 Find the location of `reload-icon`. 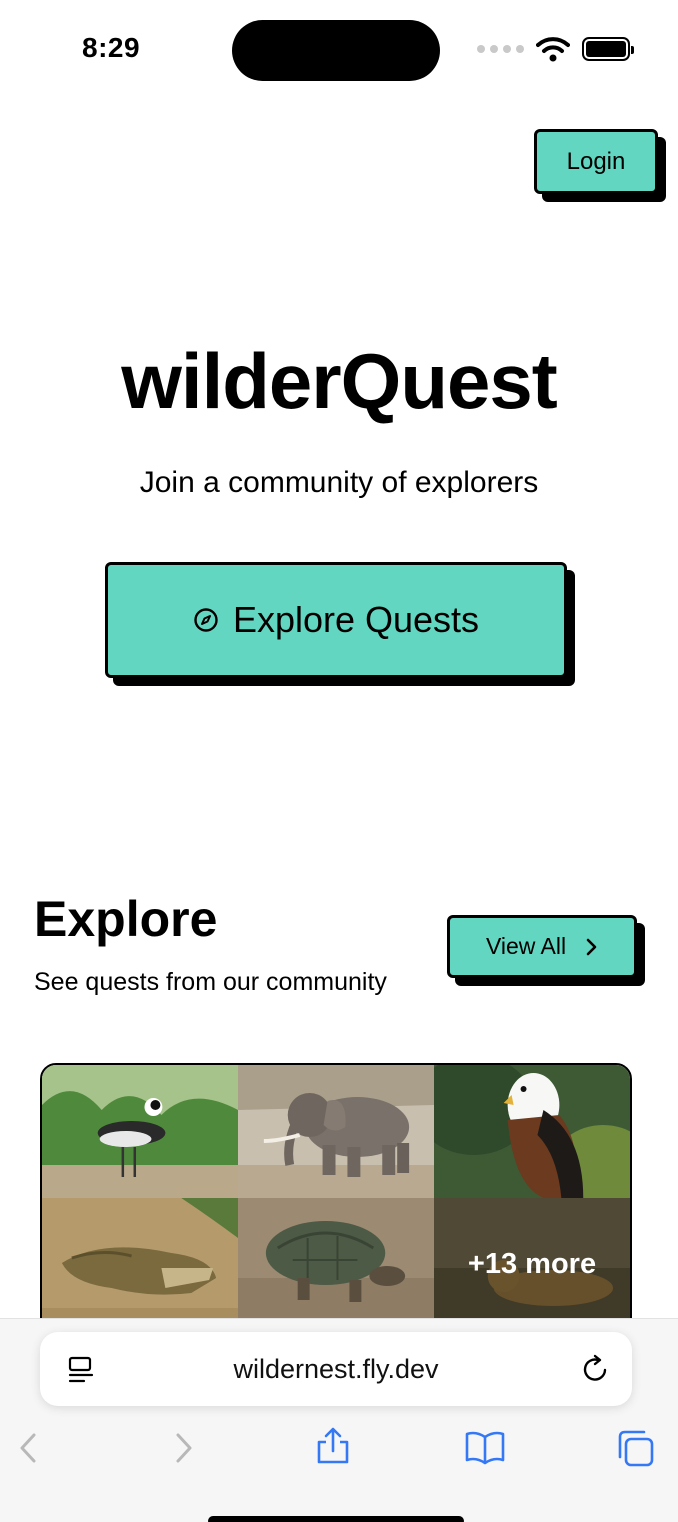

reload-icon is located at coordinates (595, 1369).